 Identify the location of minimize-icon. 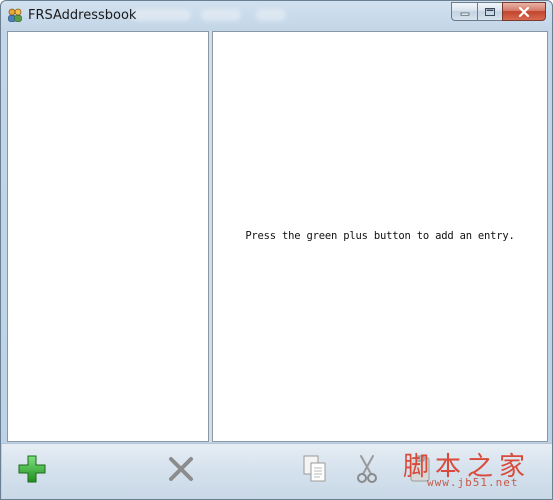
(464, 14).